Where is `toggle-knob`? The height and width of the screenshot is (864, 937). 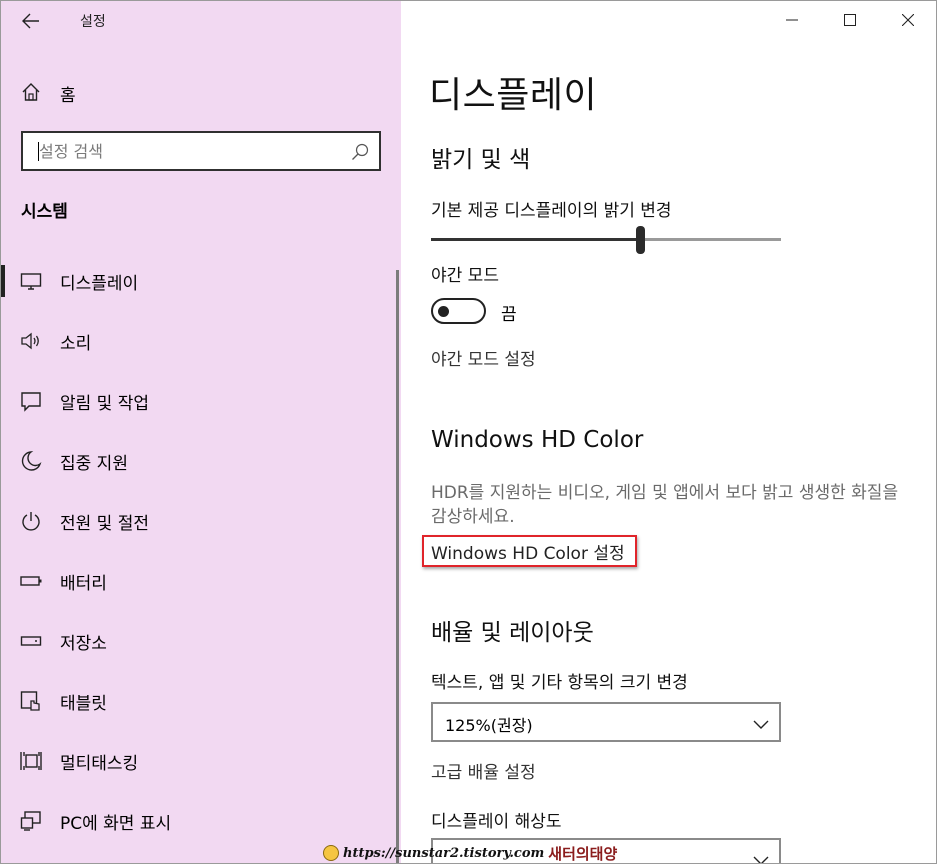 toggle-knob is located at coordinates (443, 311).